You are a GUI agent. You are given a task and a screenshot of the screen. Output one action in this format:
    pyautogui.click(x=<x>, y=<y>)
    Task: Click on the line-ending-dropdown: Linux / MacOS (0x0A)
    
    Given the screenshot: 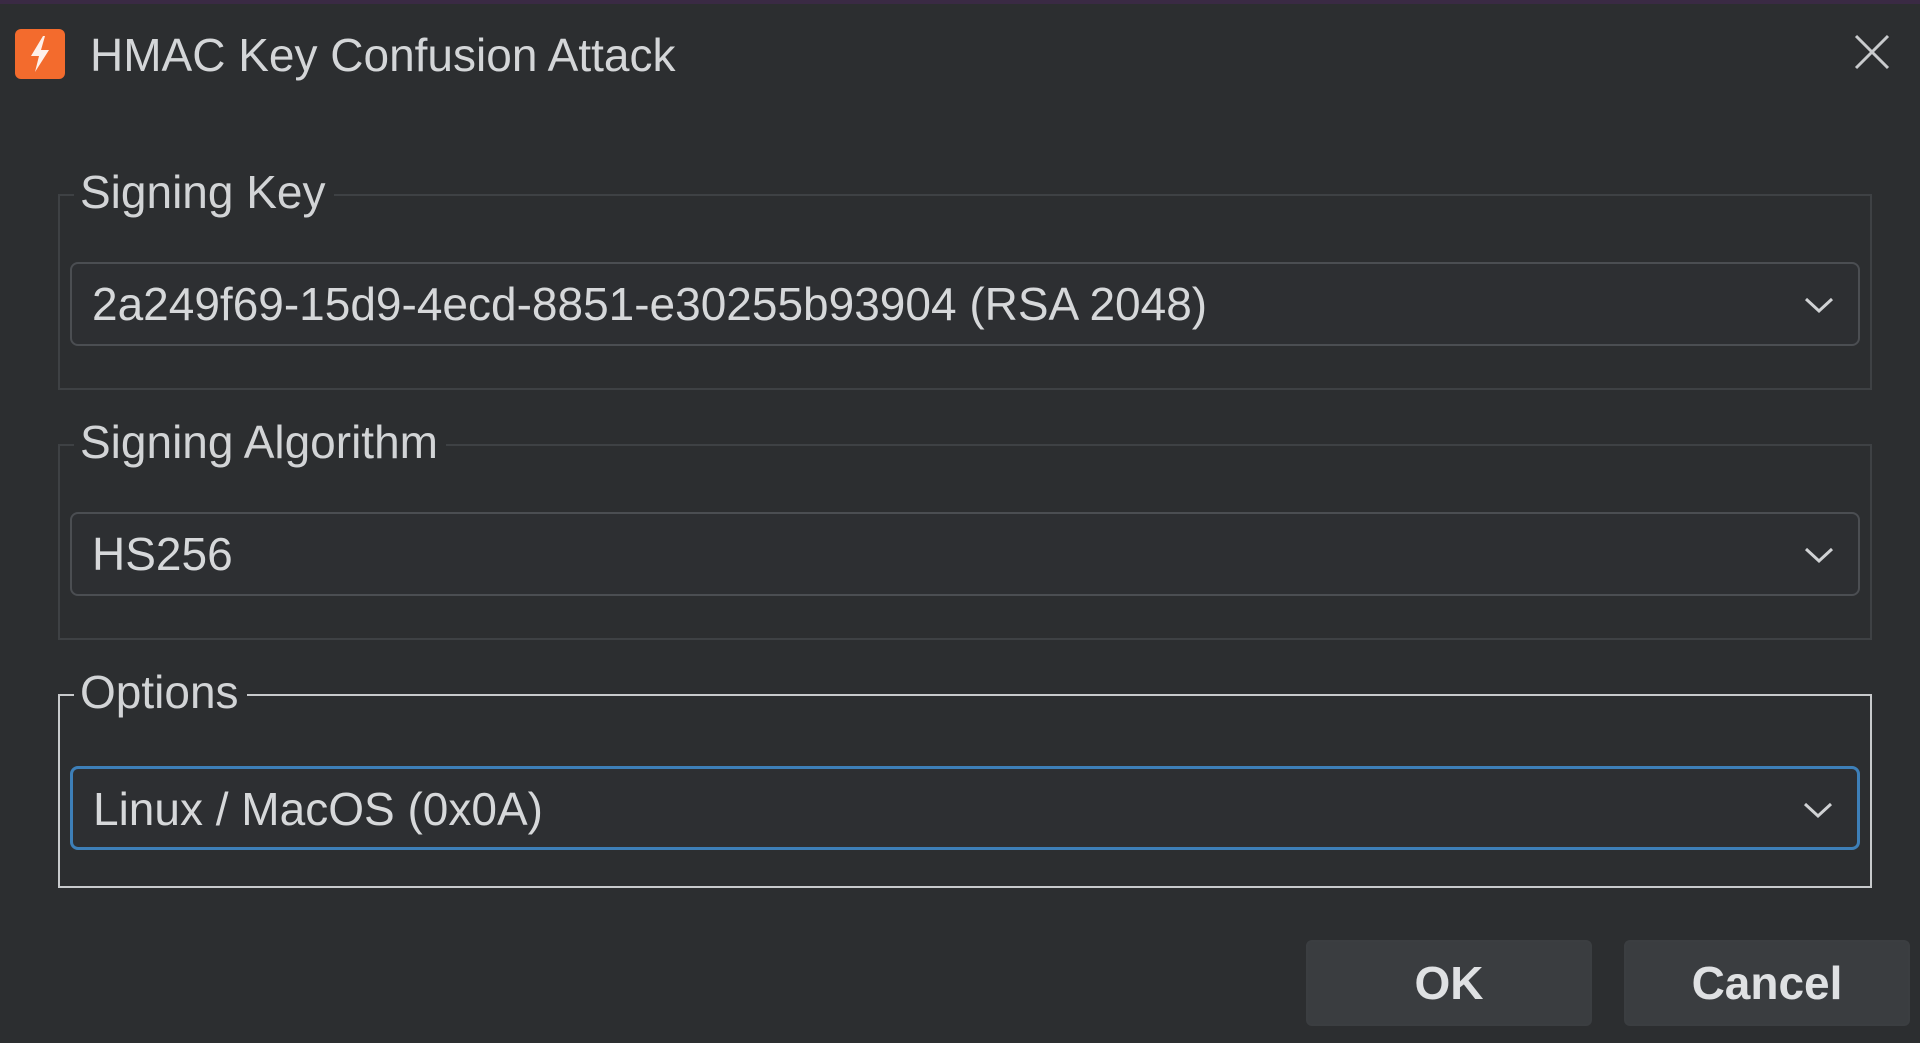 What is the action you would take?
    pyautogui.click(x=965, y=808)
    